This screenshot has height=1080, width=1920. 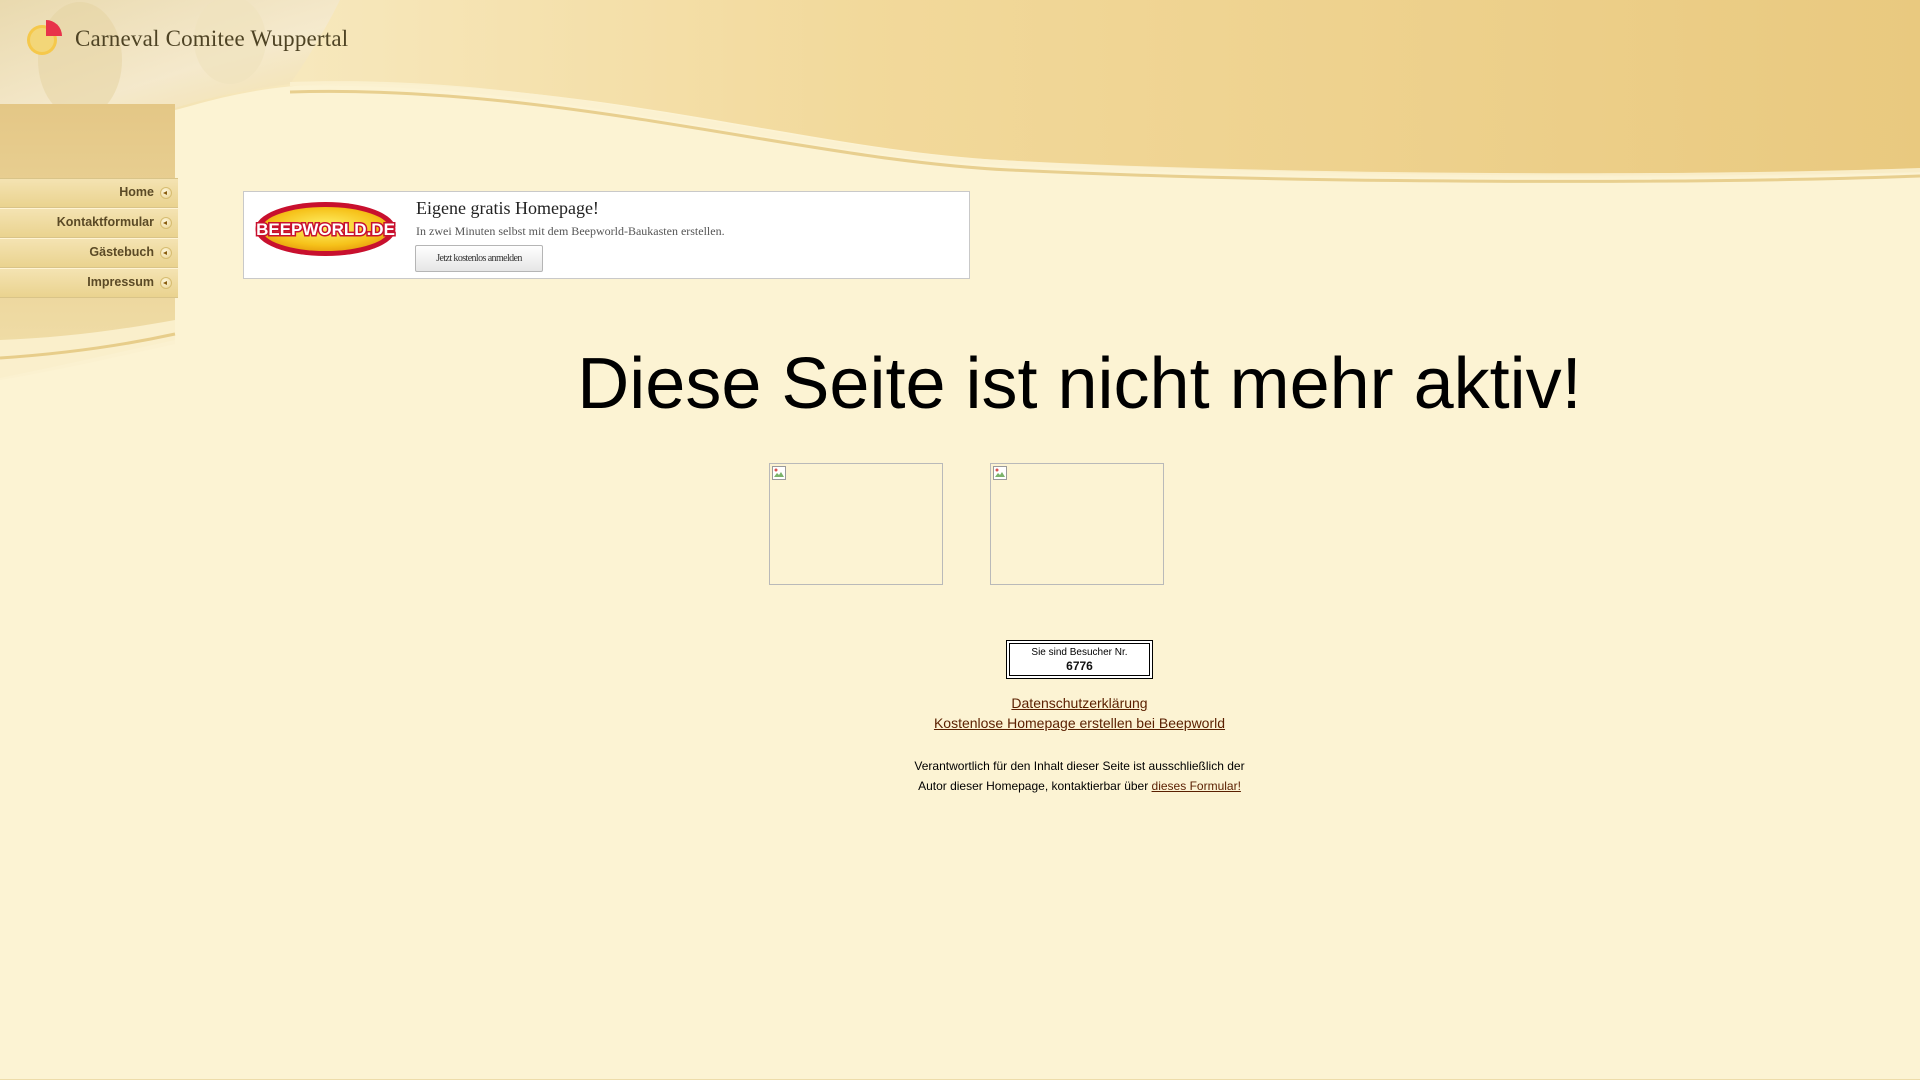 What do you see at coordinates (1079, 652) in the screenshot?
I see `visitor-label: Sie sind Besucher Nr.` at bounding box center [1079, 652].